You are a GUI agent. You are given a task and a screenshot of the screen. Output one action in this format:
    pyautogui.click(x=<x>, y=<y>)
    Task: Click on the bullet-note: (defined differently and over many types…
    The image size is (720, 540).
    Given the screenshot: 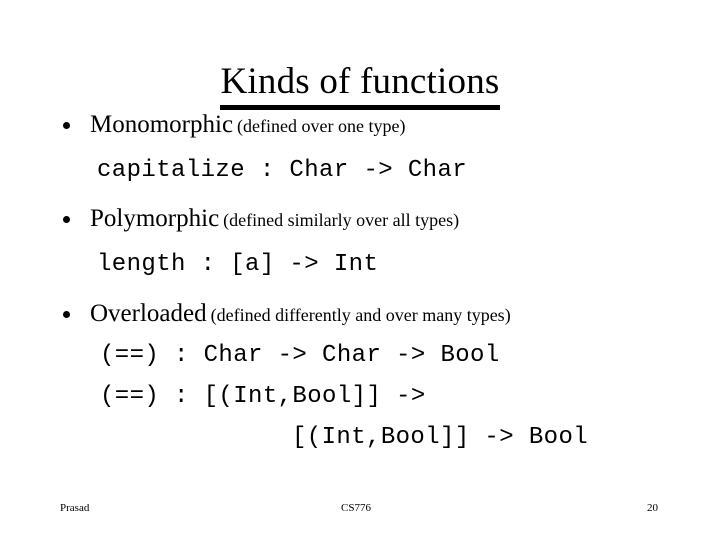 What is the action you would take?
    pyautogui.click(x=360, y=315)
    